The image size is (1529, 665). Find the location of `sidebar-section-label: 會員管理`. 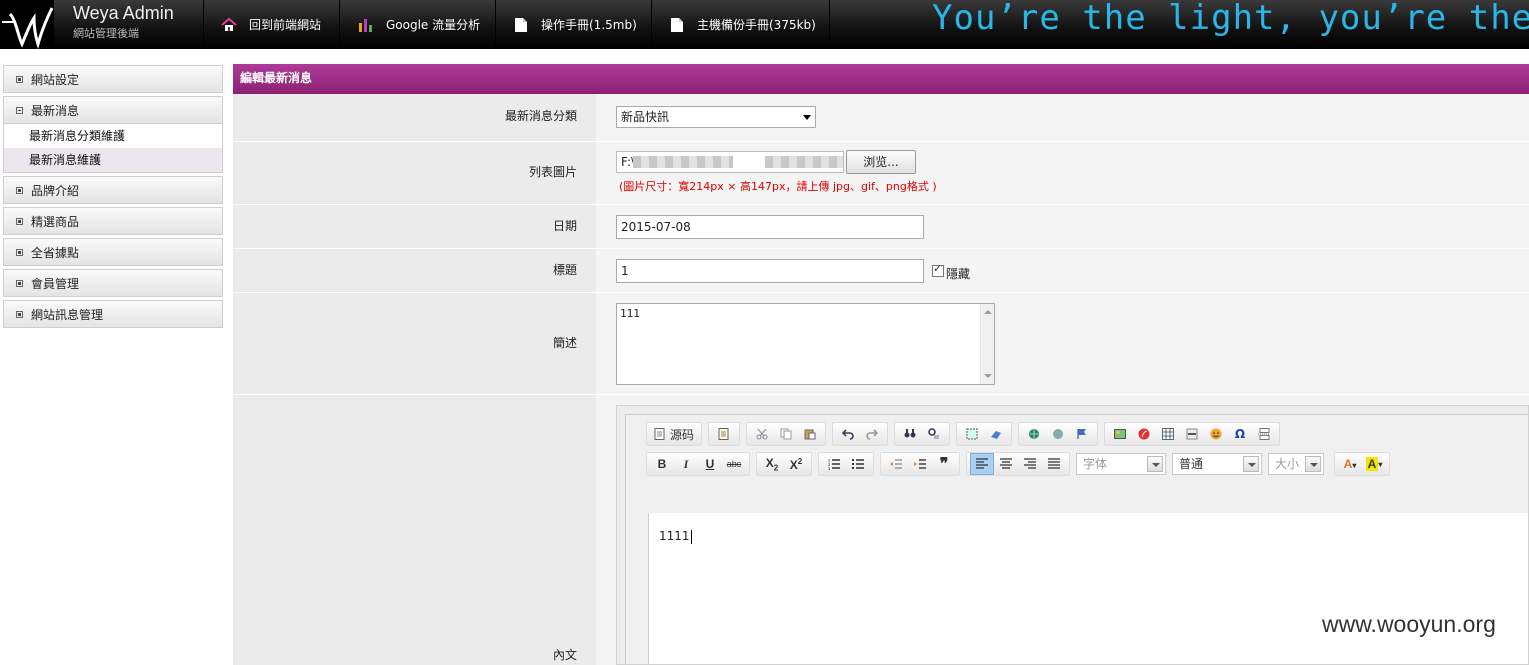

sidebar-section-label: 會員管理 is located at coordinates (55, 283).